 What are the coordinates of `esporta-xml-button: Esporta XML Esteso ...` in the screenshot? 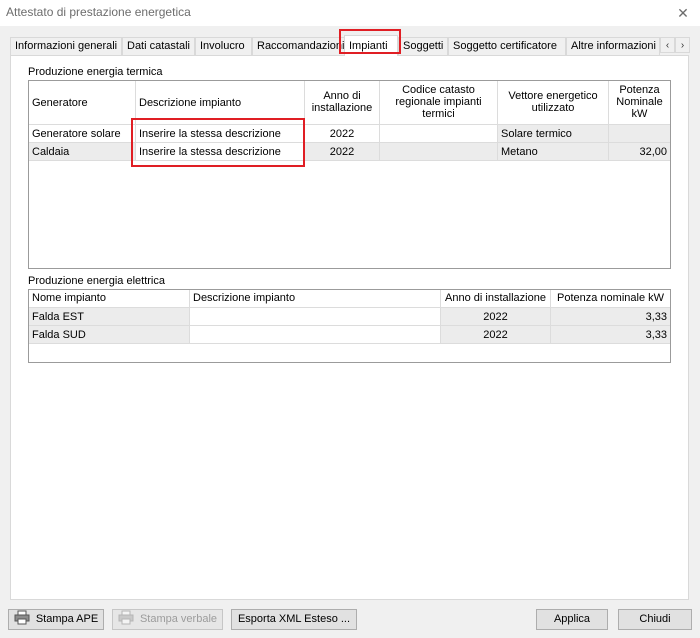 It's located at (294, 619).